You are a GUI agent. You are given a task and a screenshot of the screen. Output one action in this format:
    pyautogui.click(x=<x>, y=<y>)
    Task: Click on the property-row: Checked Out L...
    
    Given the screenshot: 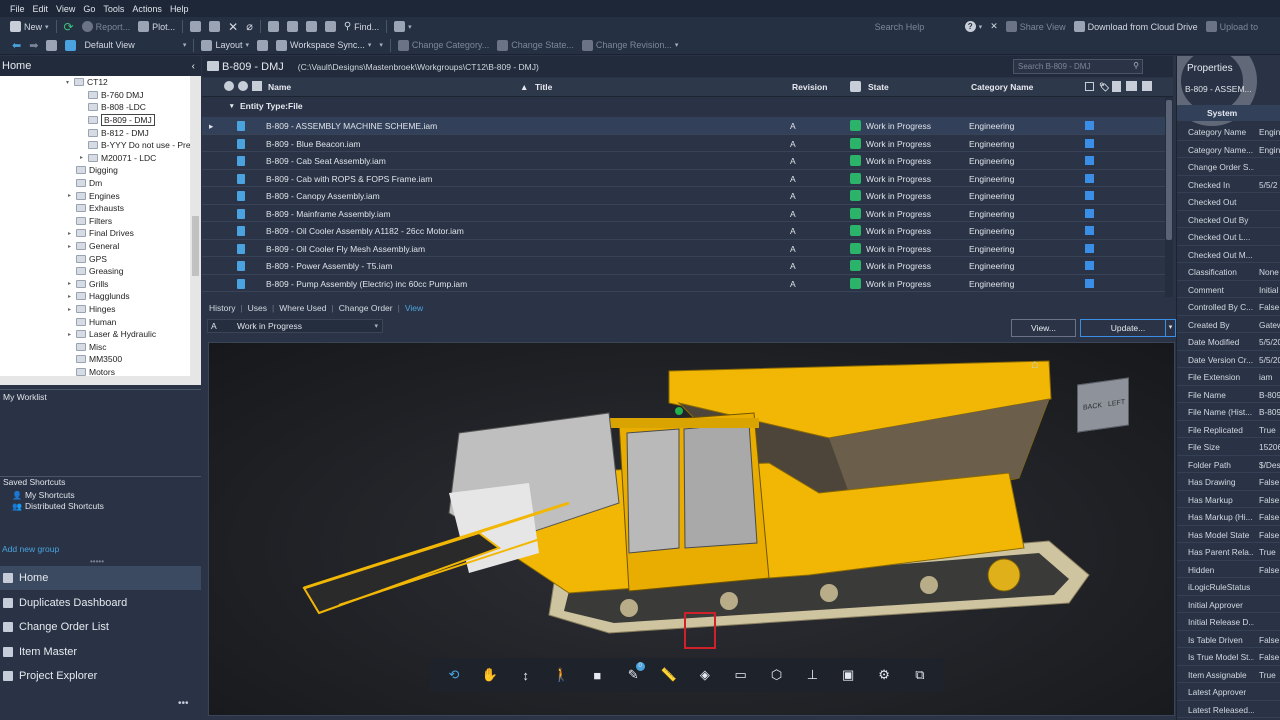 What is the action you would take?
    pyautogui.click(x=1228, y=237)
    